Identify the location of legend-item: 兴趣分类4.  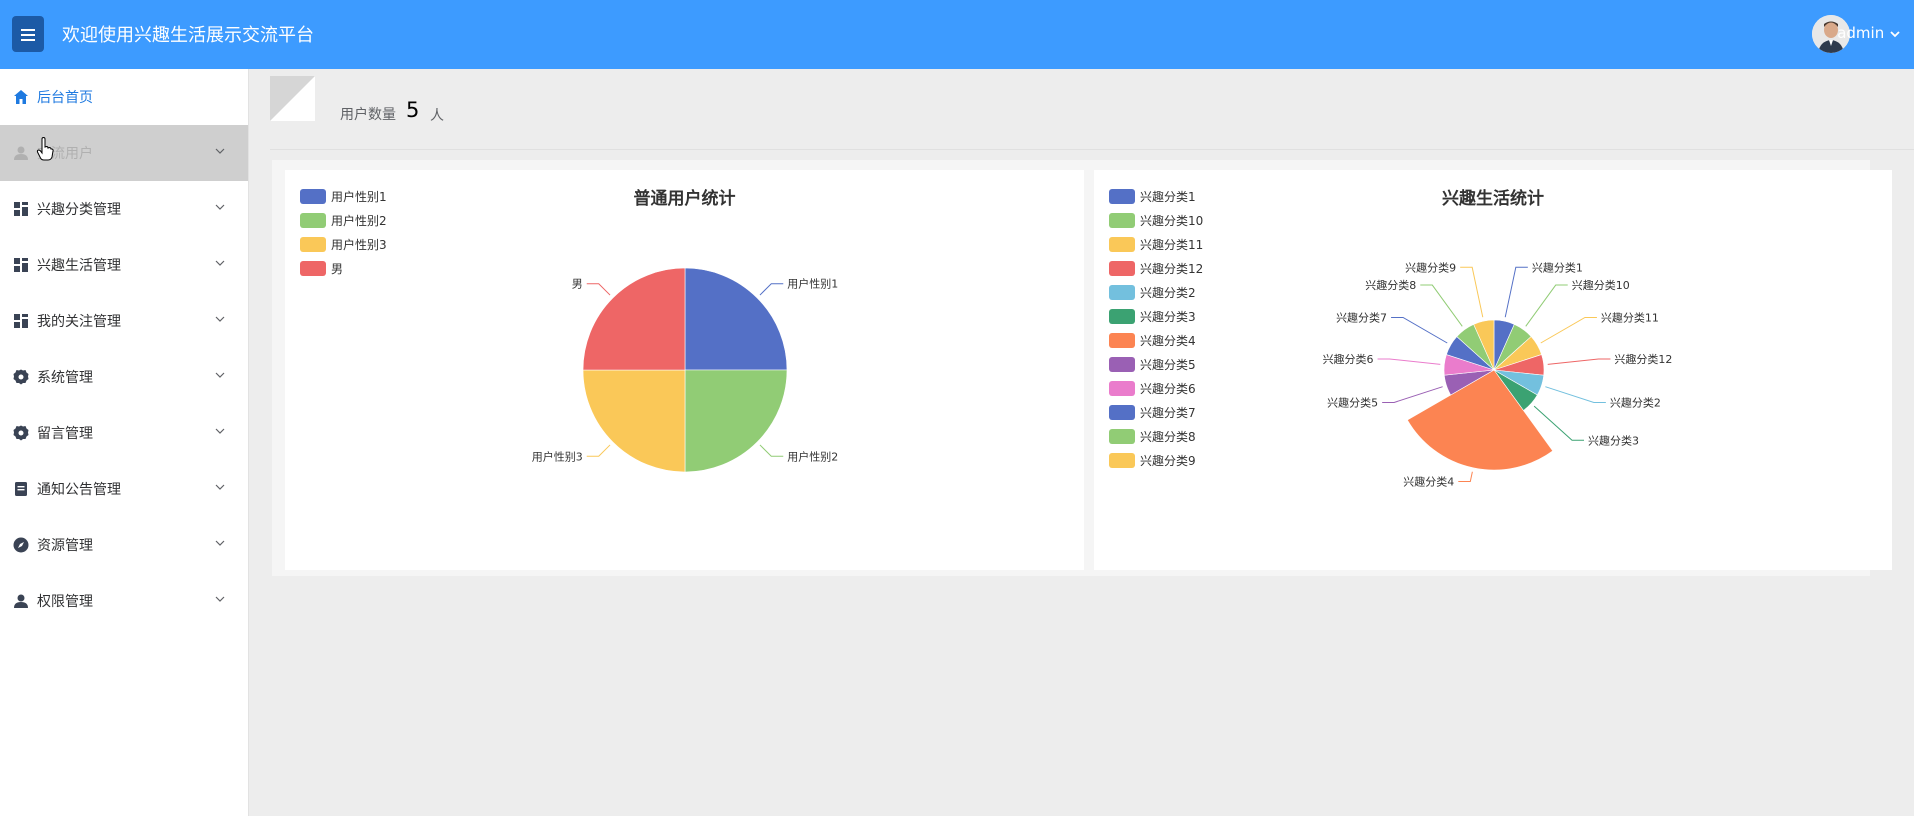
(1168, 340).